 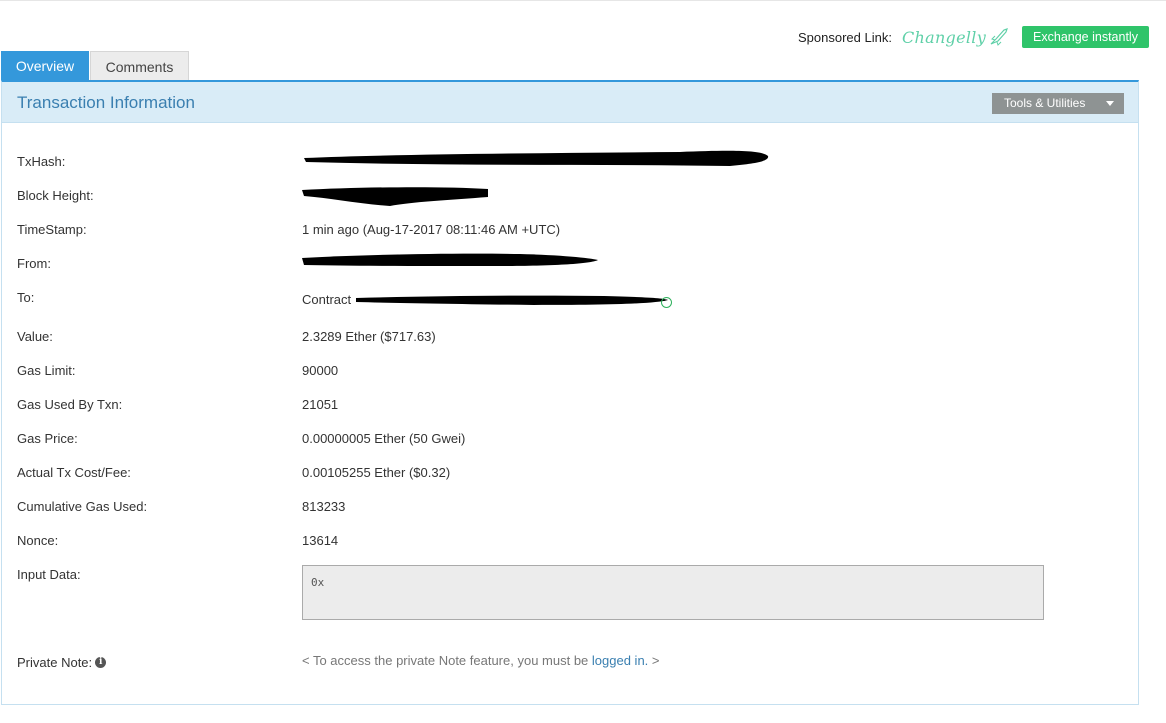 I want to click on txhash-label: TxHash:, so click(x=41, y=161).